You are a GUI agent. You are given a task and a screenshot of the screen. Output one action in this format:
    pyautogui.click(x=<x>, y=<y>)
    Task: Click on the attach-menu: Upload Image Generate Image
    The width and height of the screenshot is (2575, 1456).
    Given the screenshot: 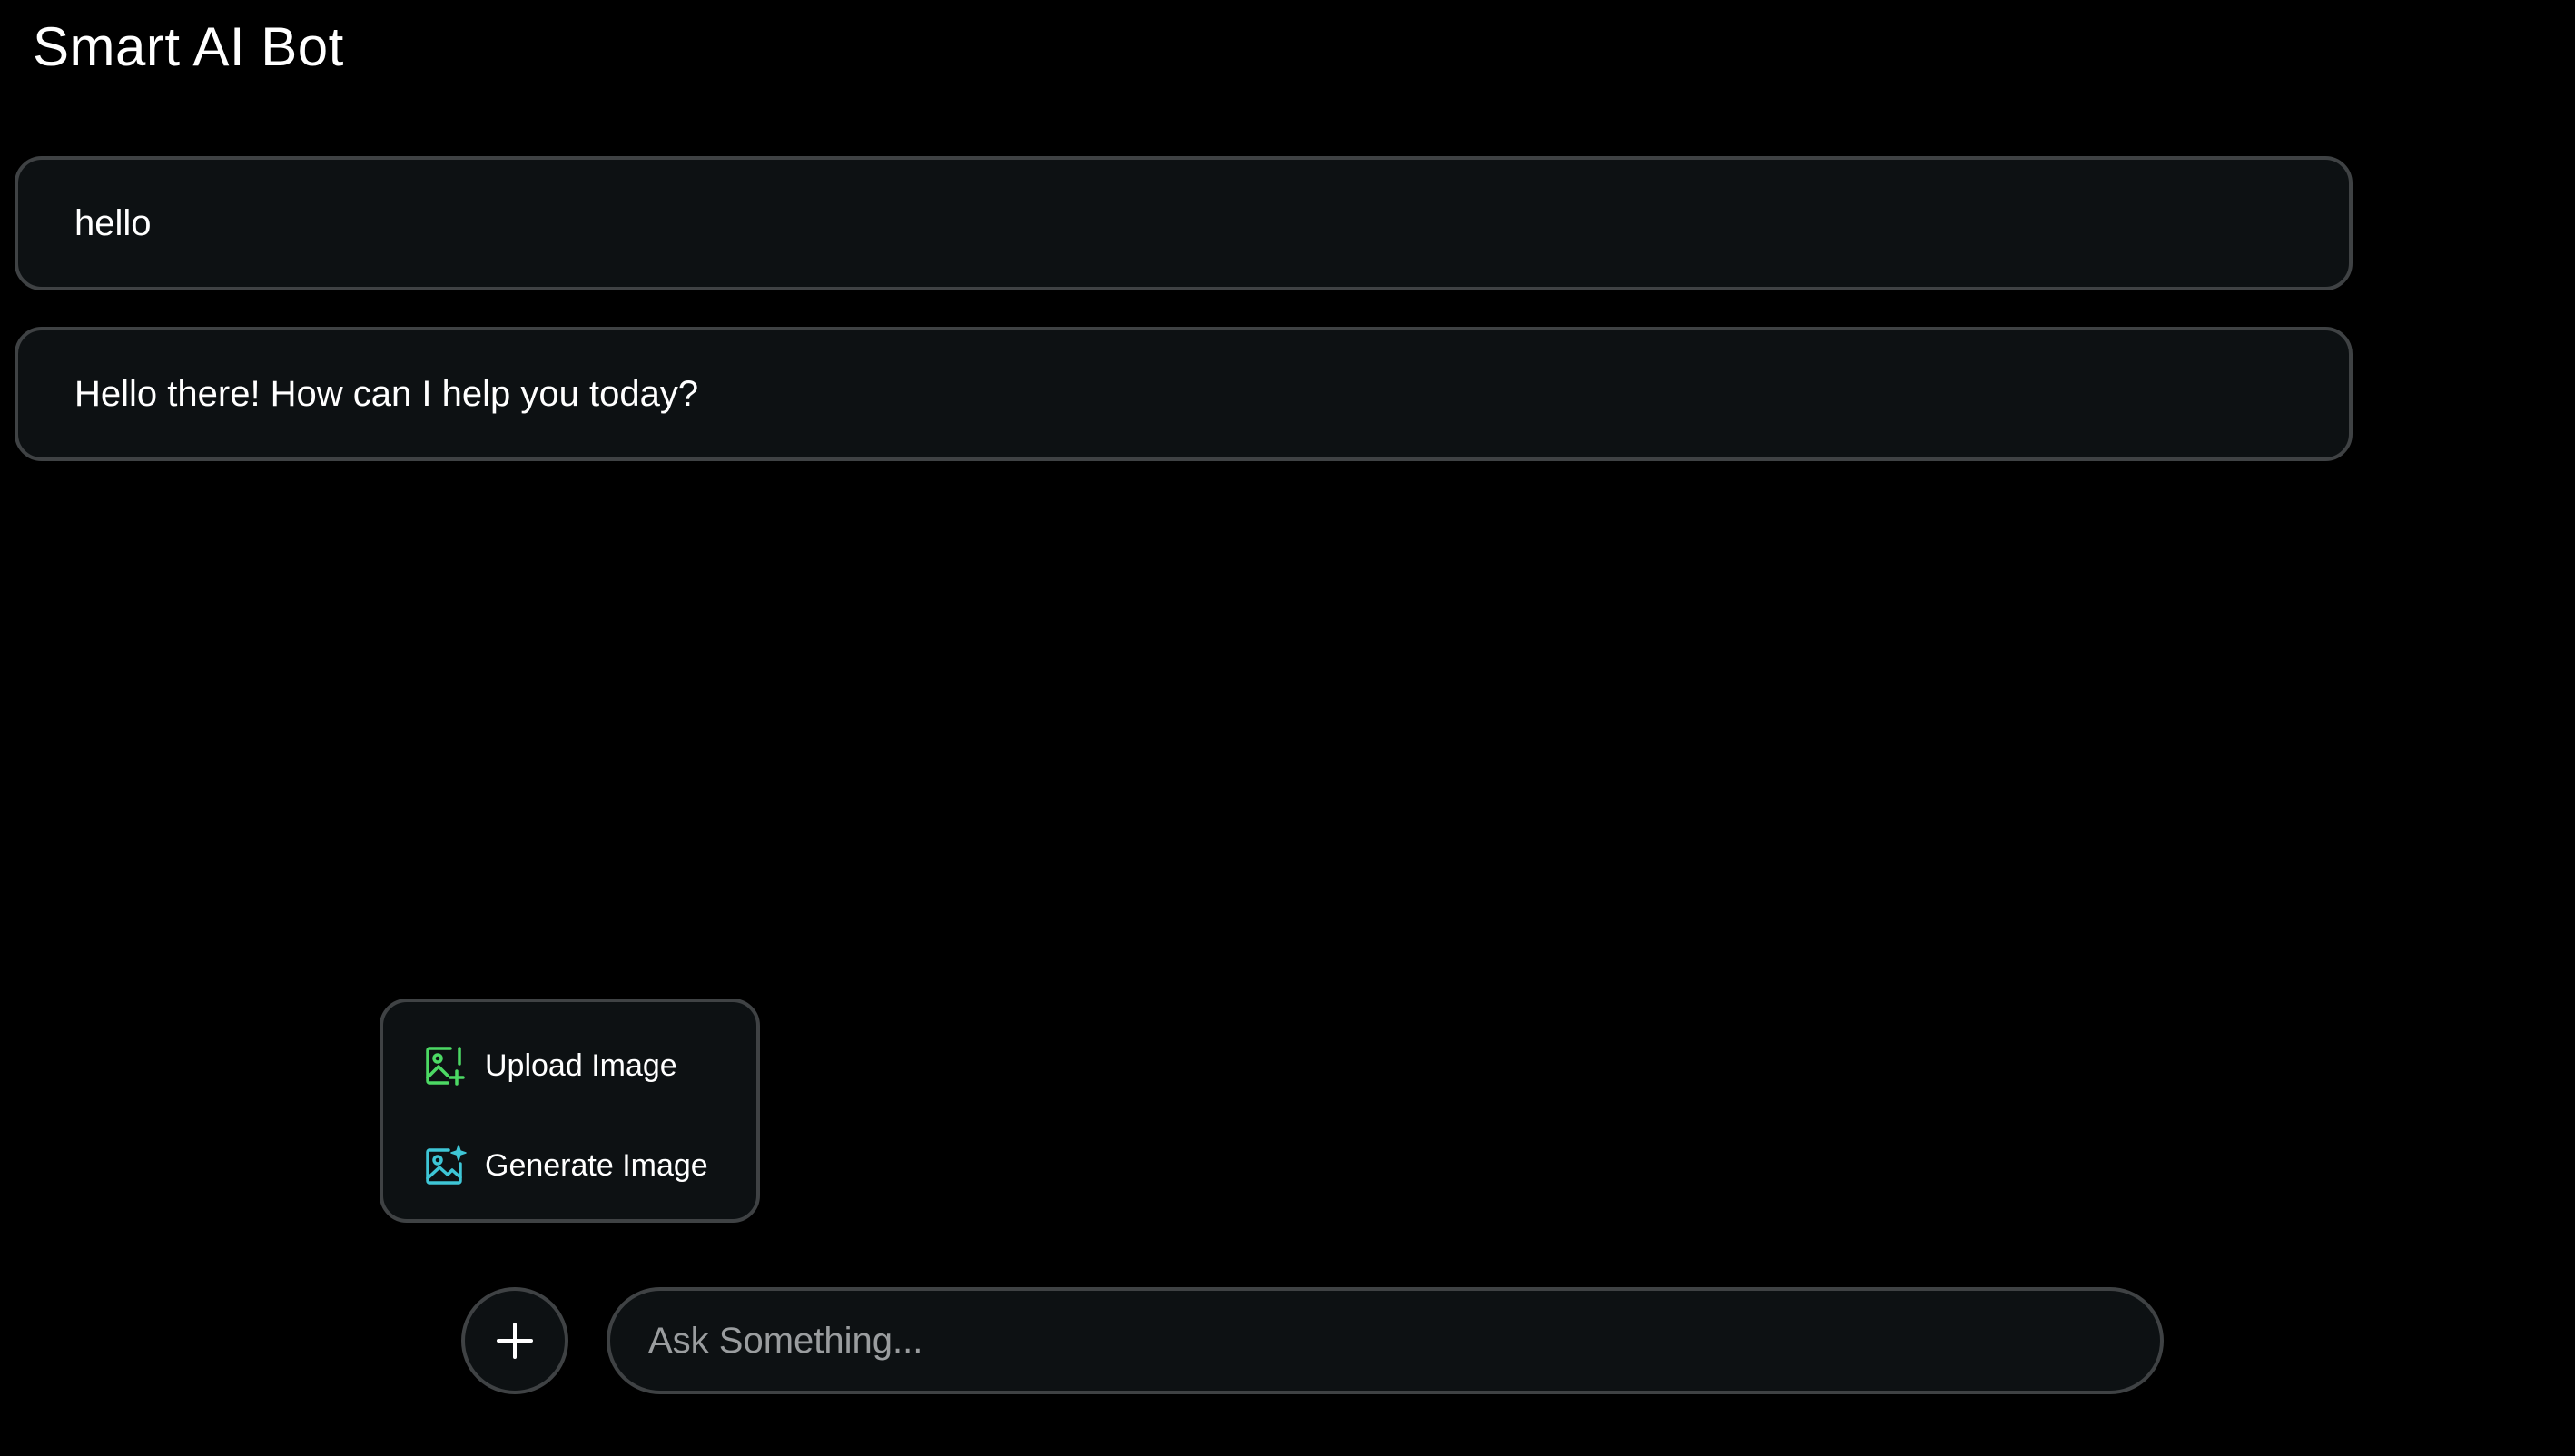 What is the action you would take?
    pyautogui.click(x=570, y=1111)
    